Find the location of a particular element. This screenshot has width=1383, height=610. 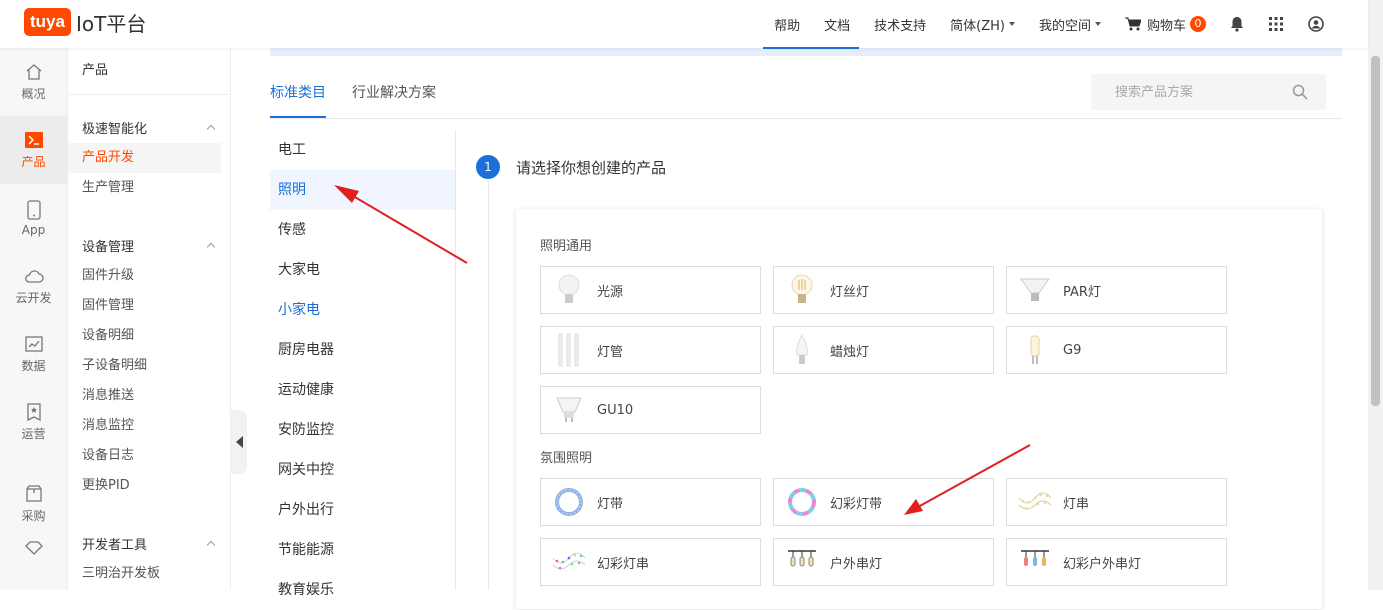

sidebar-group-quick: 极速智能化 产品开发 生产管理 is located at coordinates (149, 157).